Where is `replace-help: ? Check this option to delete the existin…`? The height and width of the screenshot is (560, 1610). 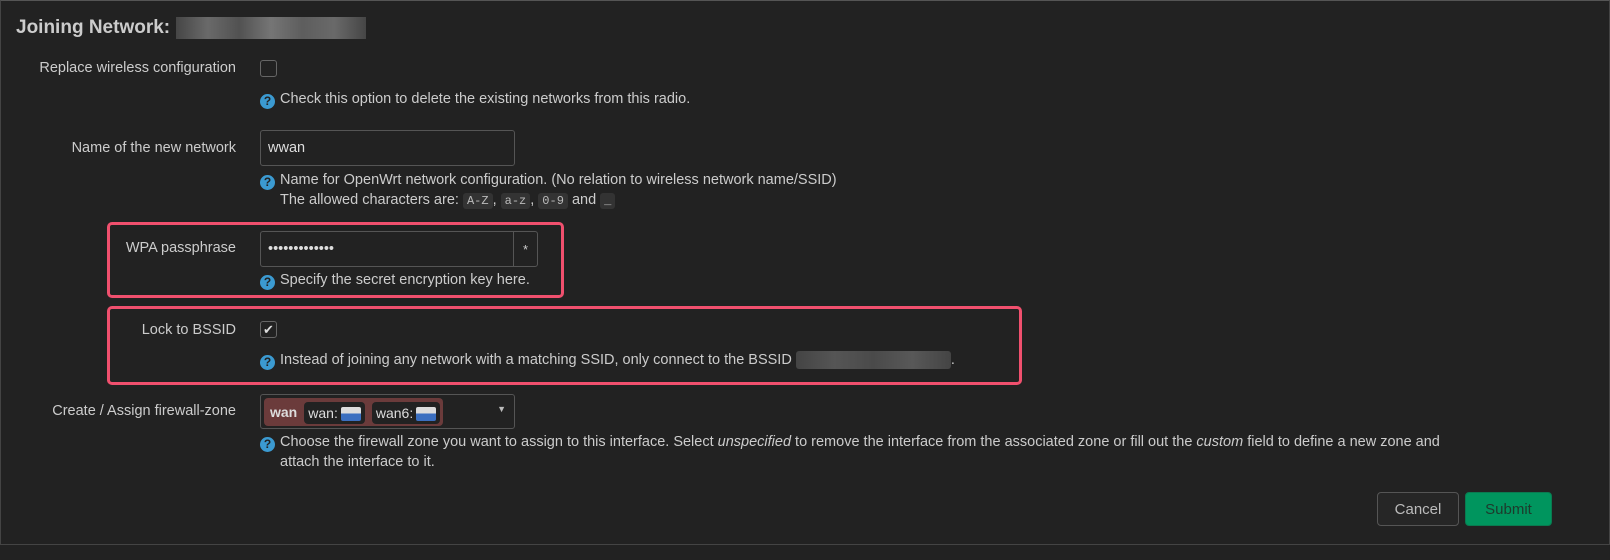 replace-help: ? Check this option to delete the existin… is located at coordinates (475, 99).